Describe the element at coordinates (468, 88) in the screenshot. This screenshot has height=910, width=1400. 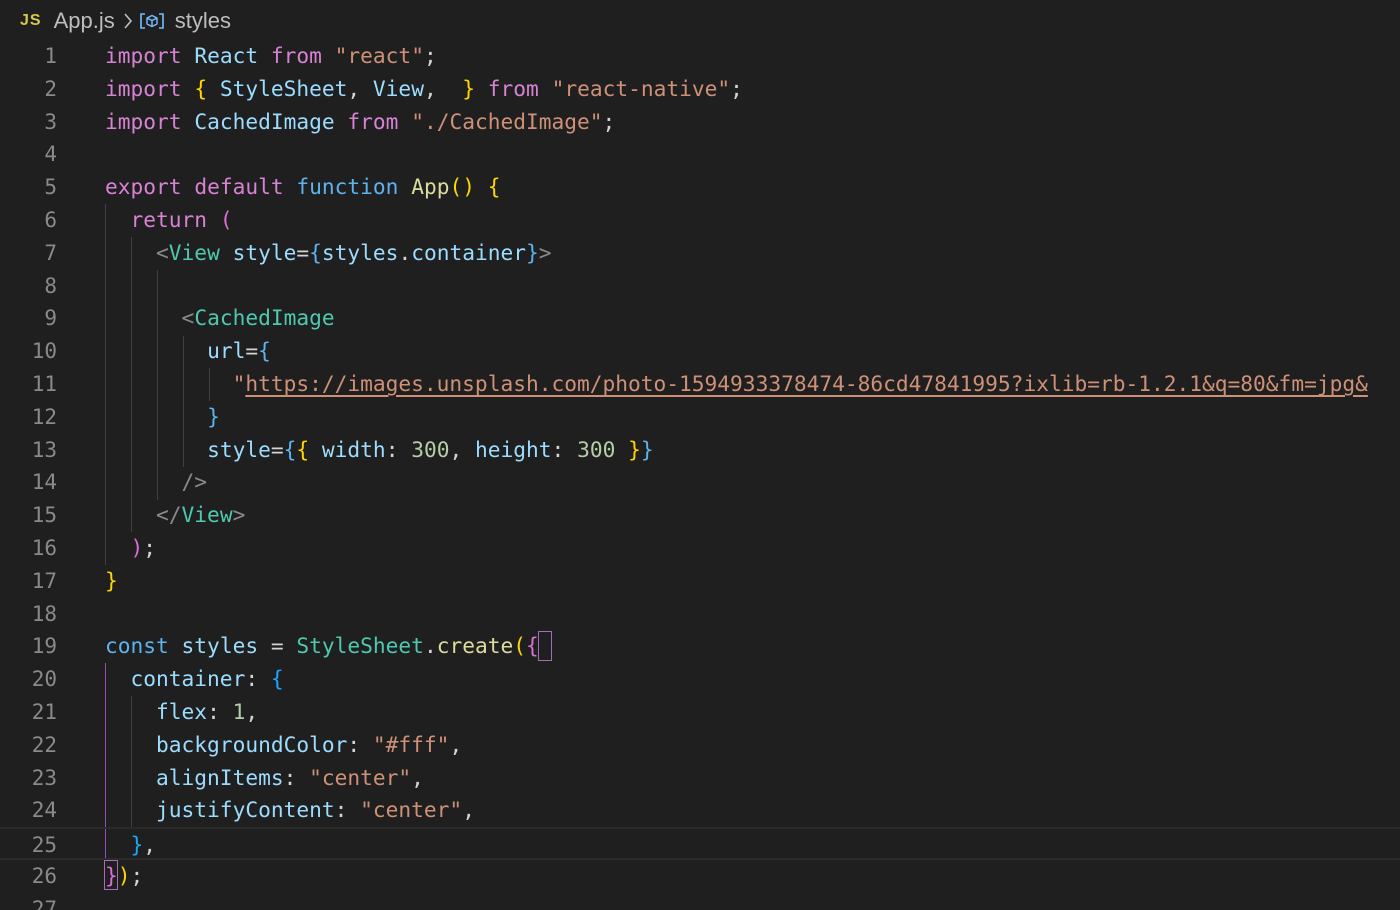
I see `code-token: }` at that location.